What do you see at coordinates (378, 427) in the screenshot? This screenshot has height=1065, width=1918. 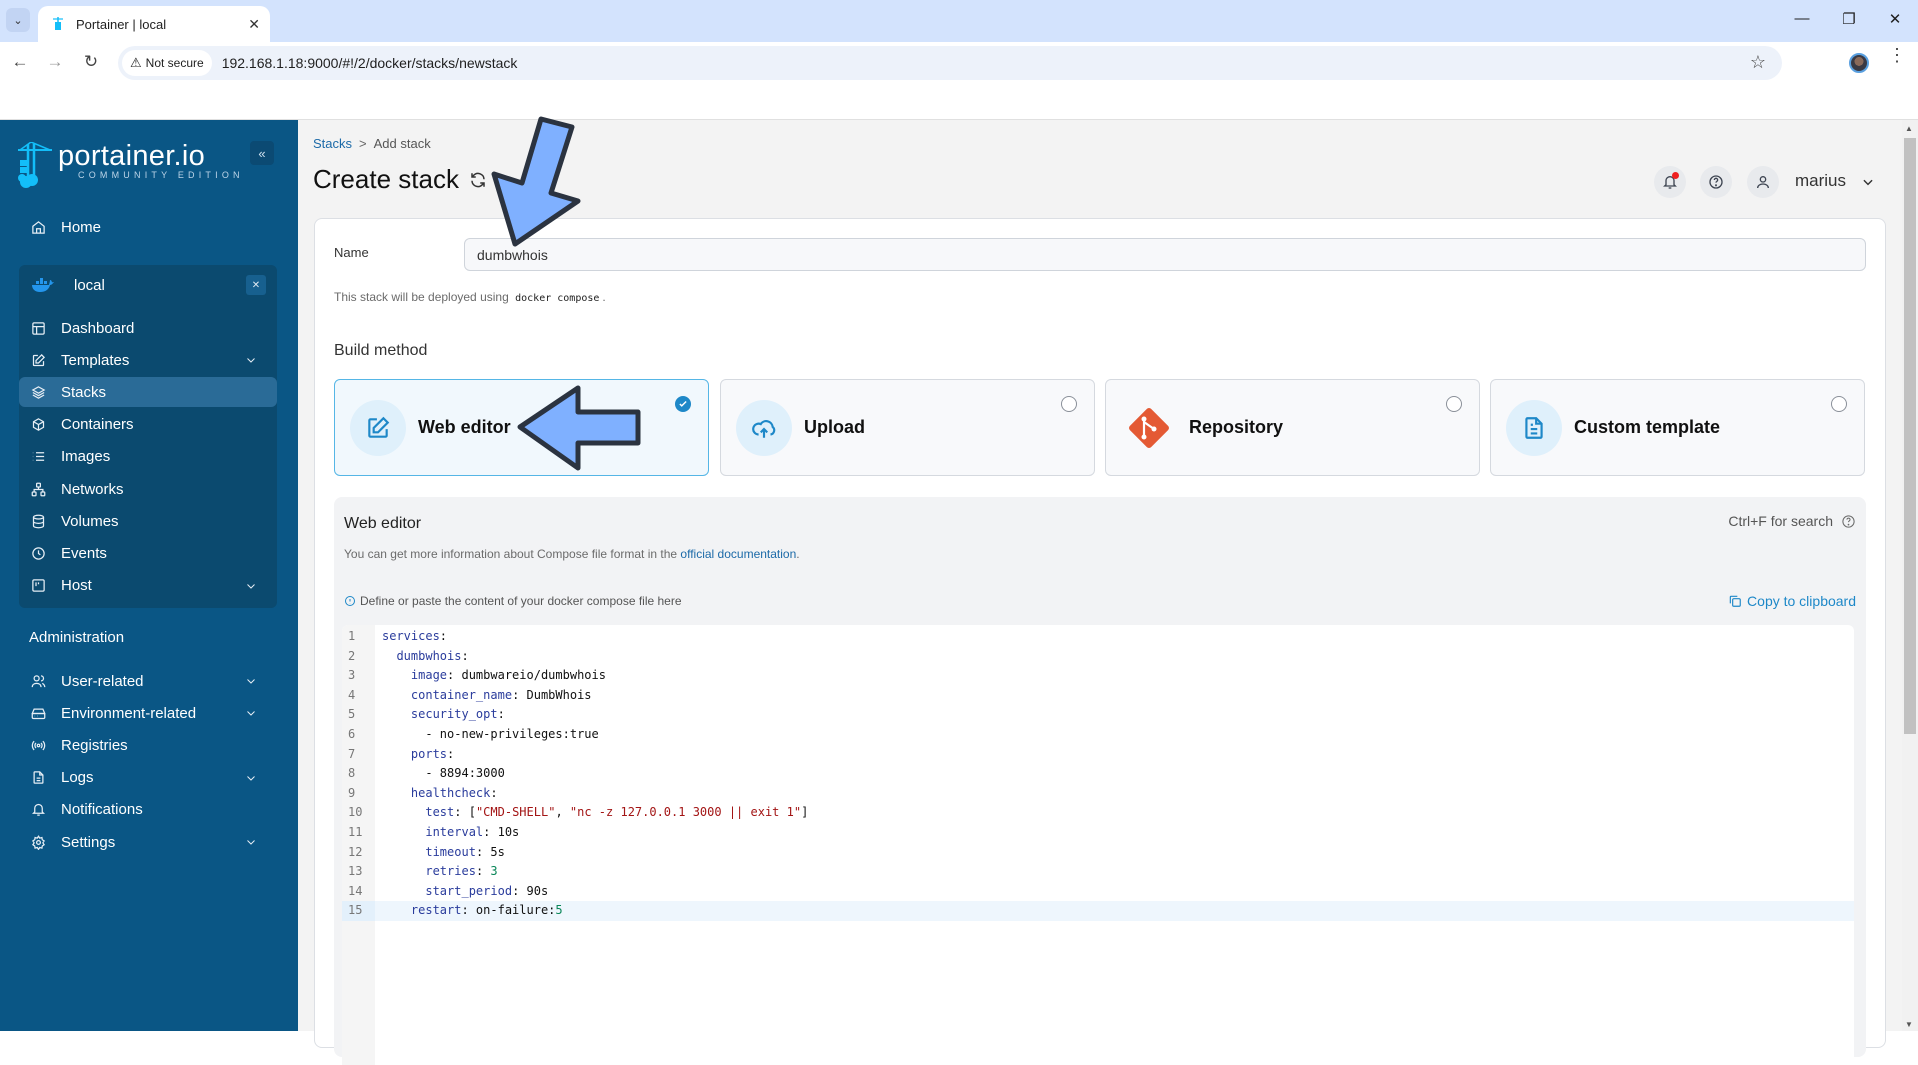 I see `edit-icon` at bounding box center [378, 427].